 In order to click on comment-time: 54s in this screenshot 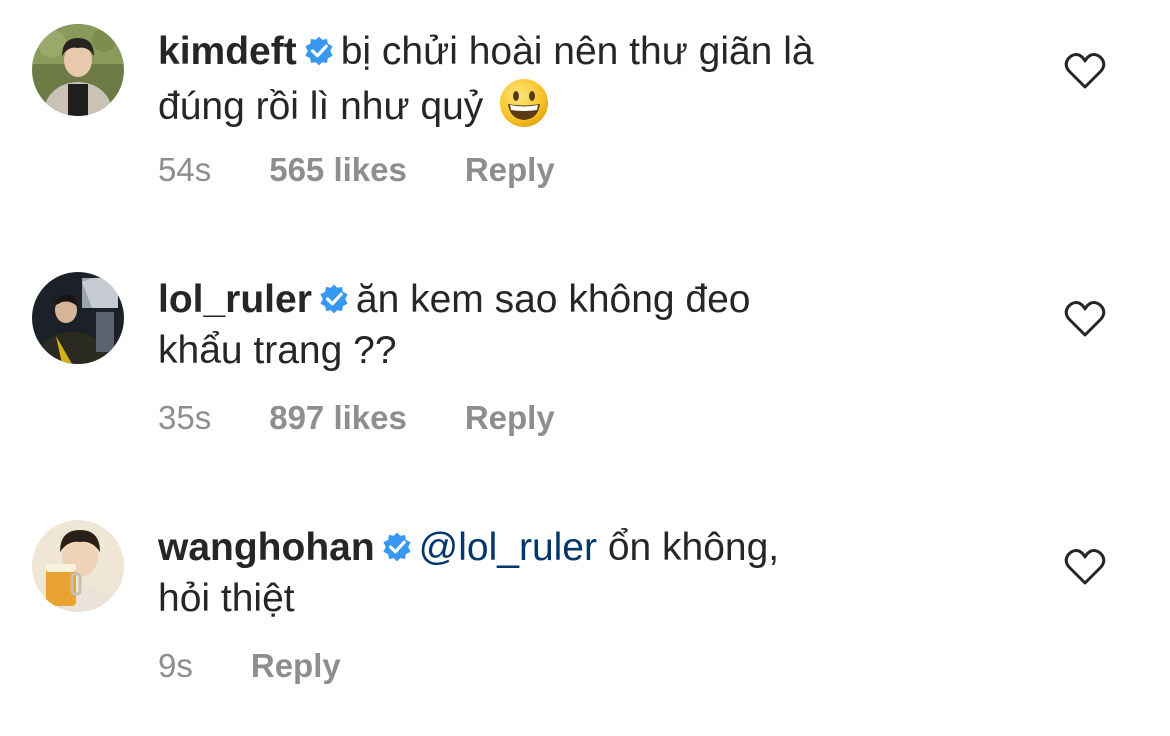, I will do `click(185, 169)`.